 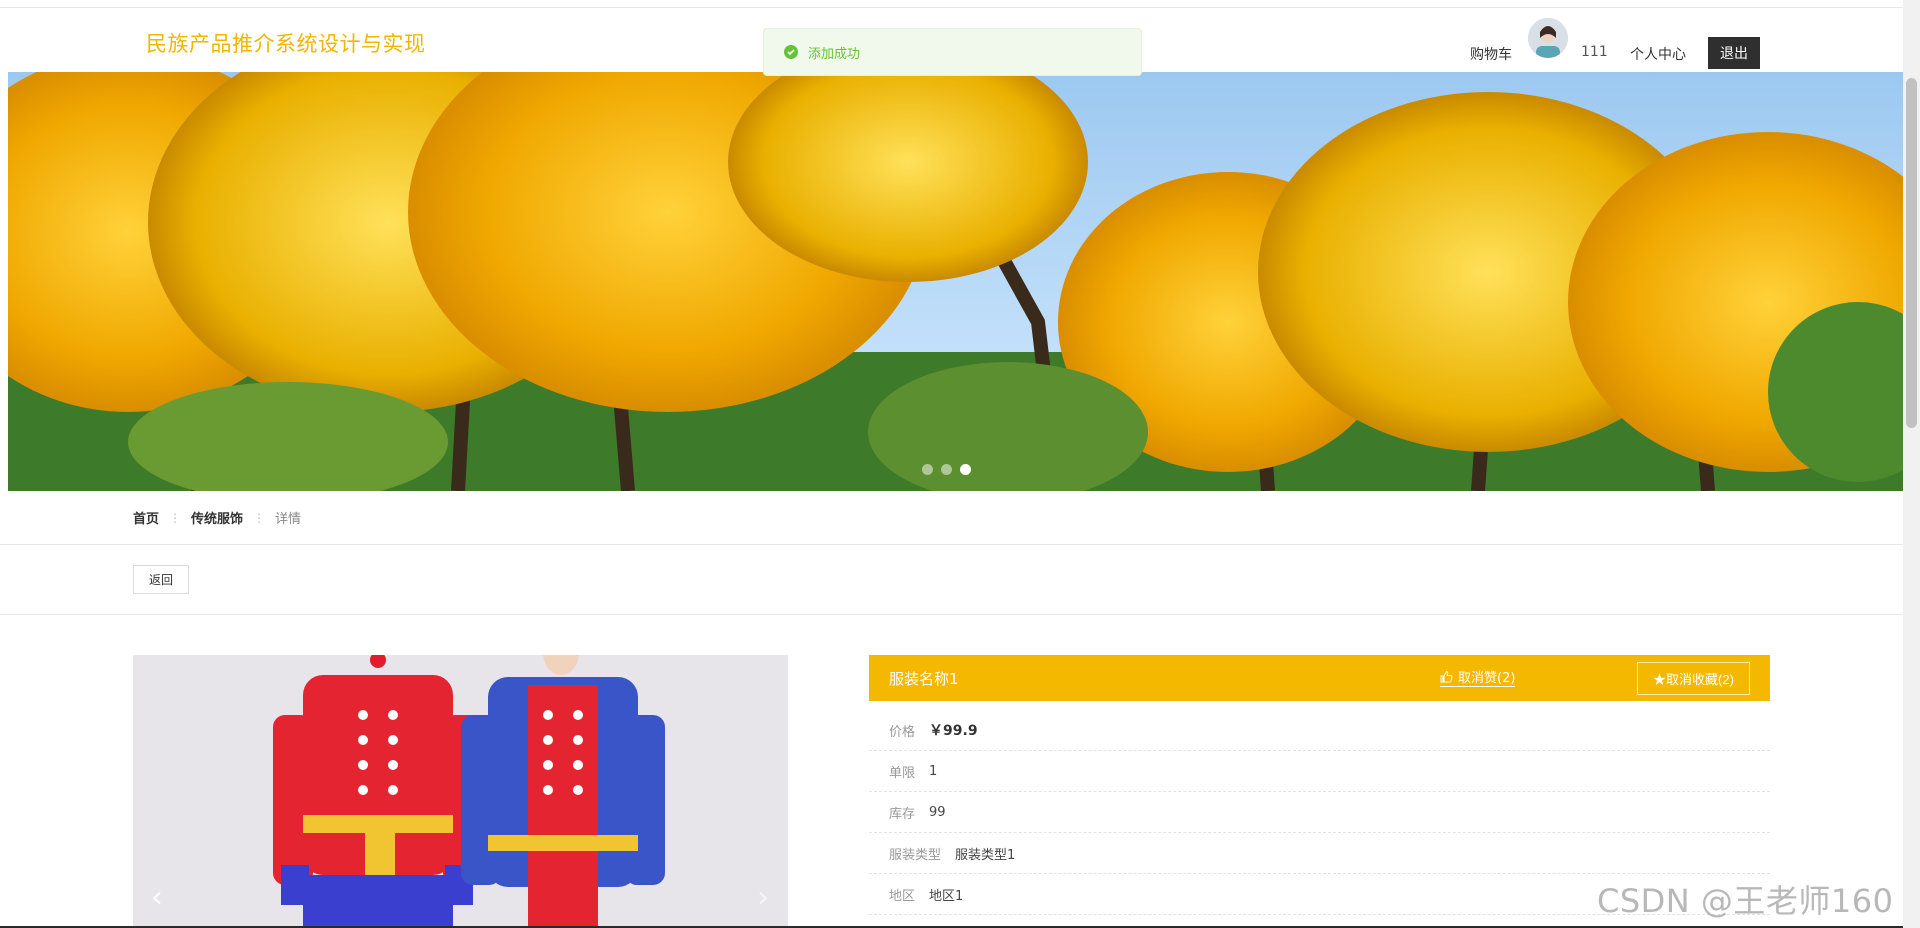 I want to click on unlike-button: 取消赞(2), so click(x=1478, y=677).